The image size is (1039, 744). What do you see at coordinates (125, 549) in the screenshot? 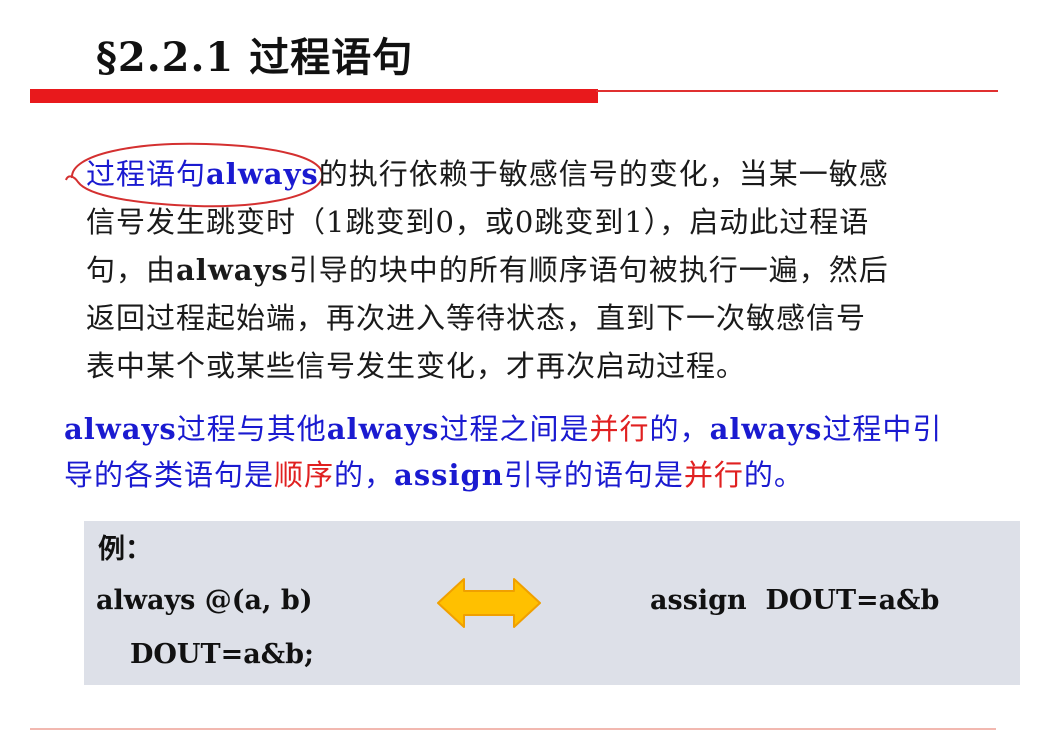
I see `example-label: 例：` at bounding box center [125, 549].